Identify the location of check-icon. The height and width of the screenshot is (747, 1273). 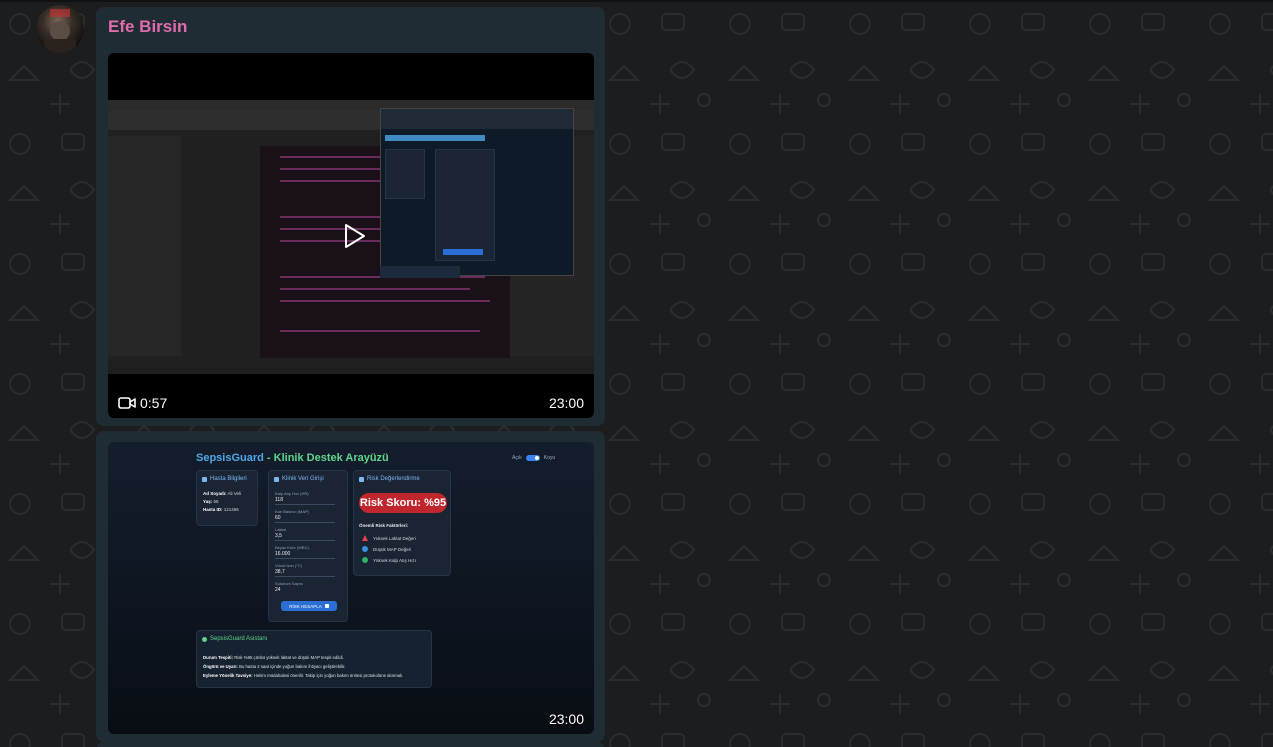
(365, 560).